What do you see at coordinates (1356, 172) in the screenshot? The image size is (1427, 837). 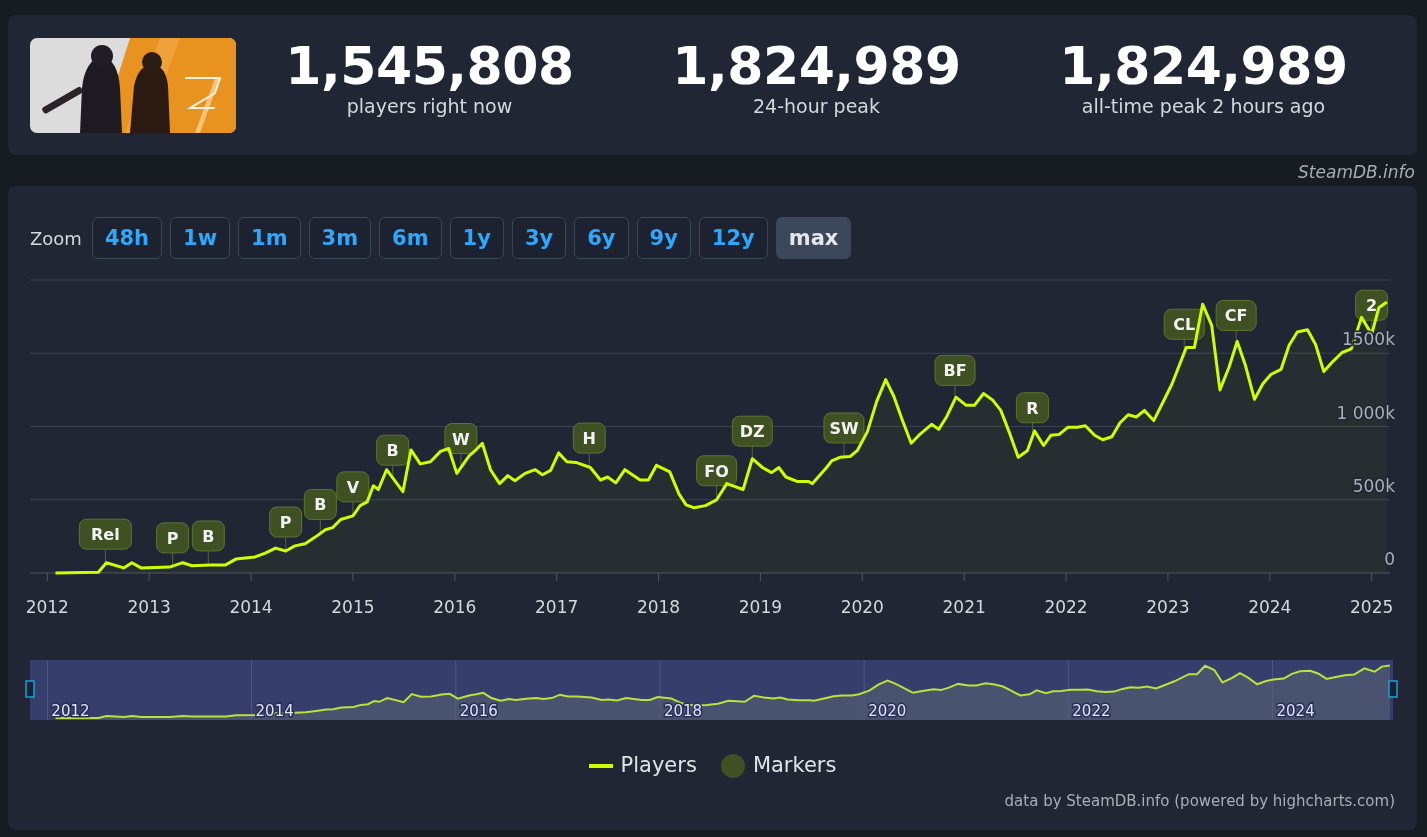 I see `source-label: SteamDB.info` at bounding box center [1356, 172].